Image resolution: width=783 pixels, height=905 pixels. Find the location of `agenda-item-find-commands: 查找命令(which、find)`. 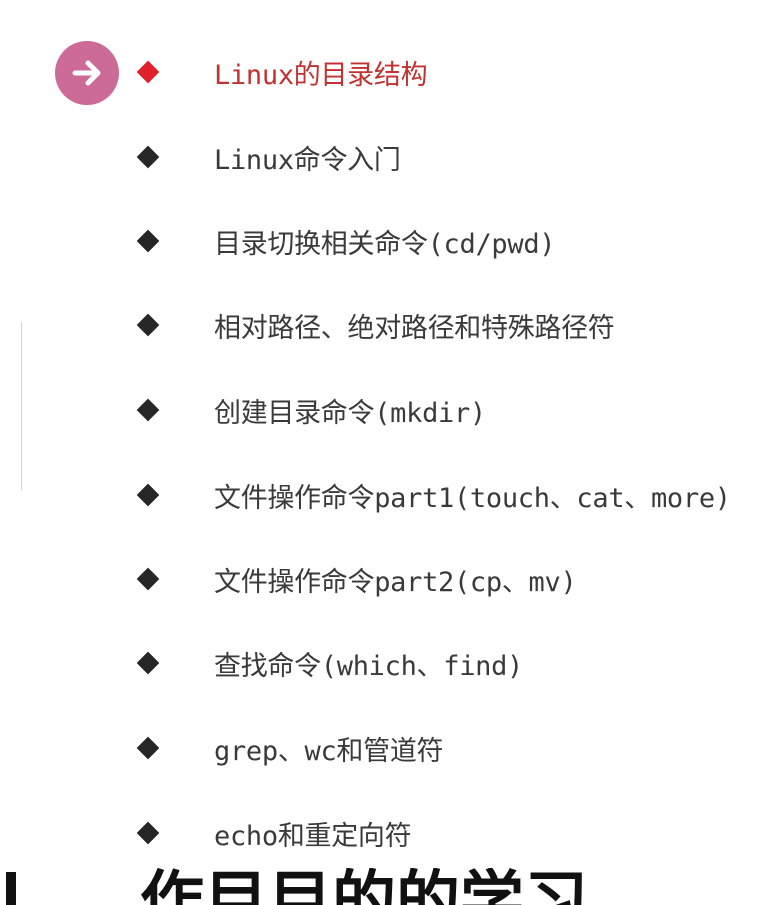

agenda-item-find-commands: 查找命令(which、find) is located at coordinates (328, 663).